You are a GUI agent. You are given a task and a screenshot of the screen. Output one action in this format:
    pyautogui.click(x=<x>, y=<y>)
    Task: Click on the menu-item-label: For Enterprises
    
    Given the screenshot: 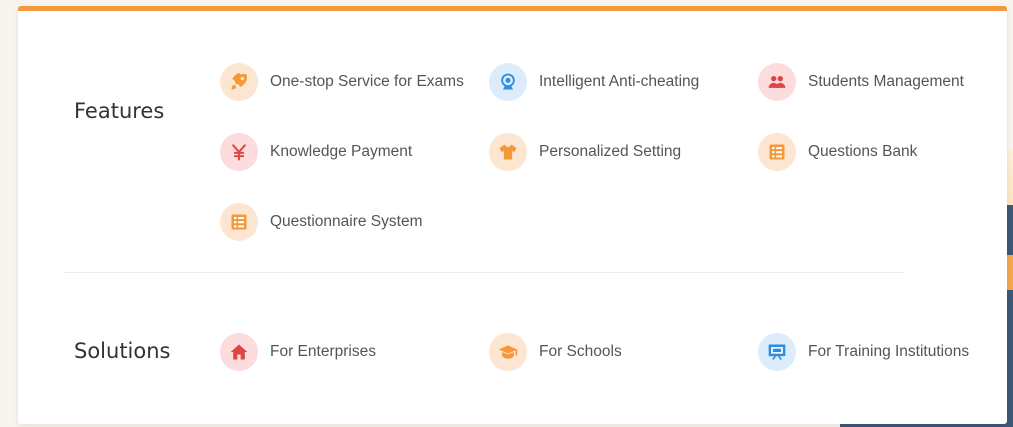 What is the action you would take?
    pyautogui.click(x=323, y=351)
    